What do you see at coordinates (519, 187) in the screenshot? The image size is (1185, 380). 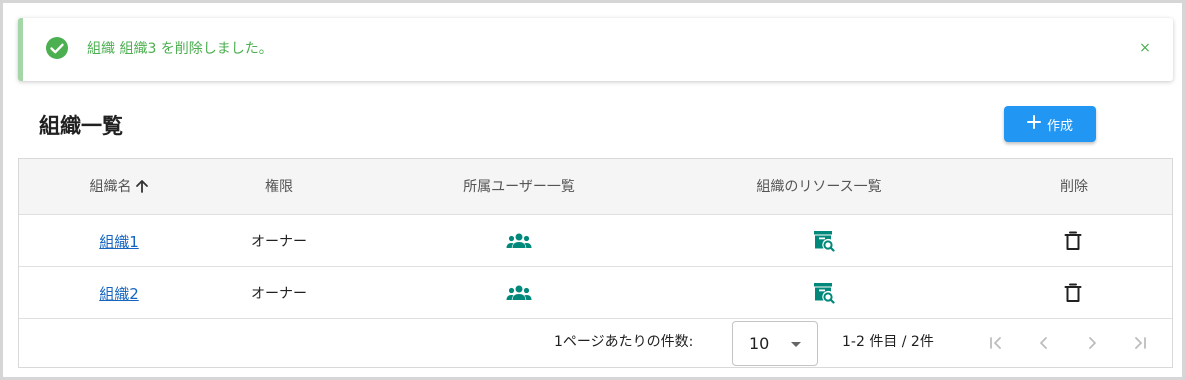 I see `column-header-members: 所属ユーザー一覧` at bounding box center [519, 187].